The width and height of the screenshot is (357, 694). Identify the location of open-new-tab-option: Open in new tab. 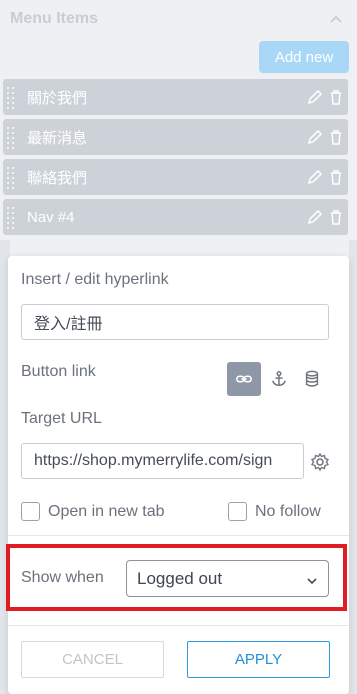
(93, 511).